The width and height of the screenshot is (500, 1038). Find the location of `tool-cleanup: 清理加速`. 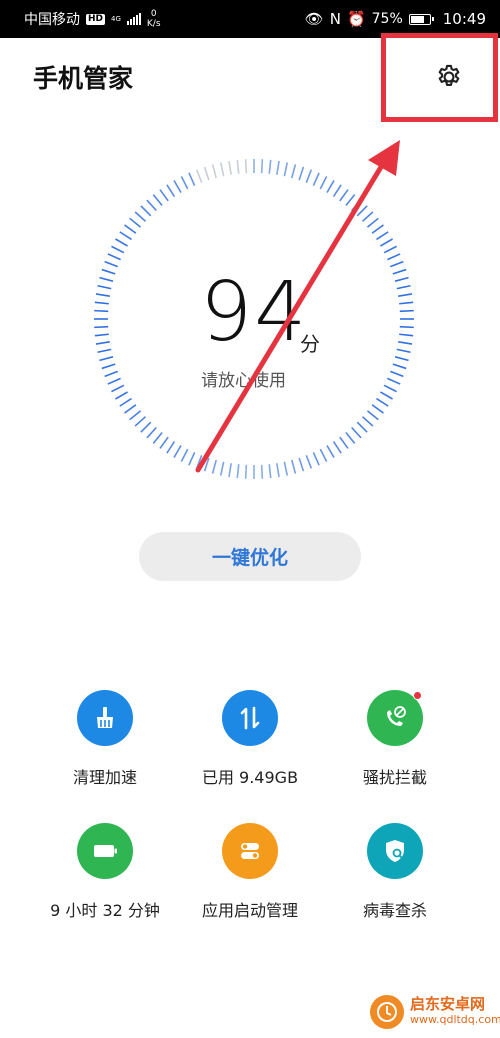

tool-cleanup: 清理加速 is located at coordinates (105, 739).